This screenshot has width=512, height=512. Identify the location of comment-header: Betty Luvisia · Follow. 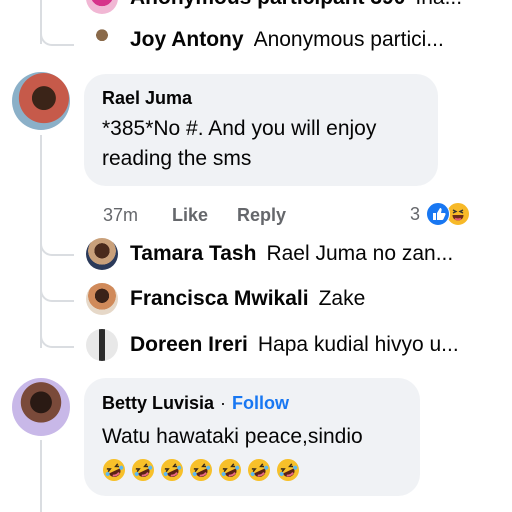
(195, 403).